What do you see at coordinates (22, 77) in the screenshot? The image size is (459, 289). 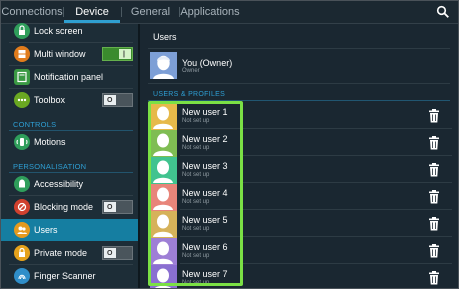 I see `notification-panel-icon` at bounding box center [22, 77].